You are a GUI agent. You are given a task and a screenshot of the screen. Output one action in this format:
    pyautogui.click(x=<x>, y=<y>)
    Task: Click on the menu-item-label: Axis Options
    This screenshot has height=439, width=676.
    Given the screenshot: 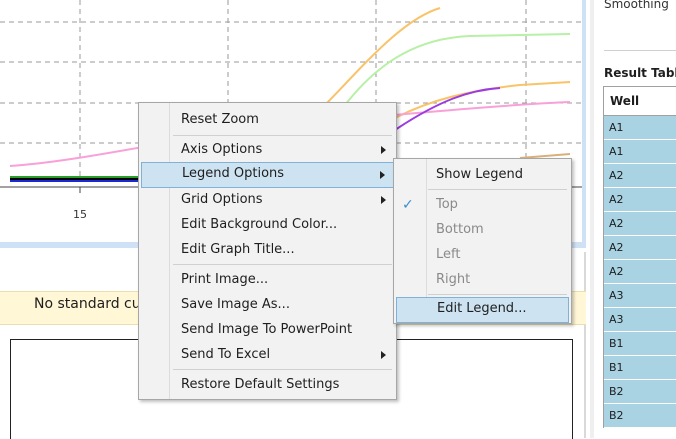 What is the action you would take?
    pyautogui.click(x=222, y=149)
    